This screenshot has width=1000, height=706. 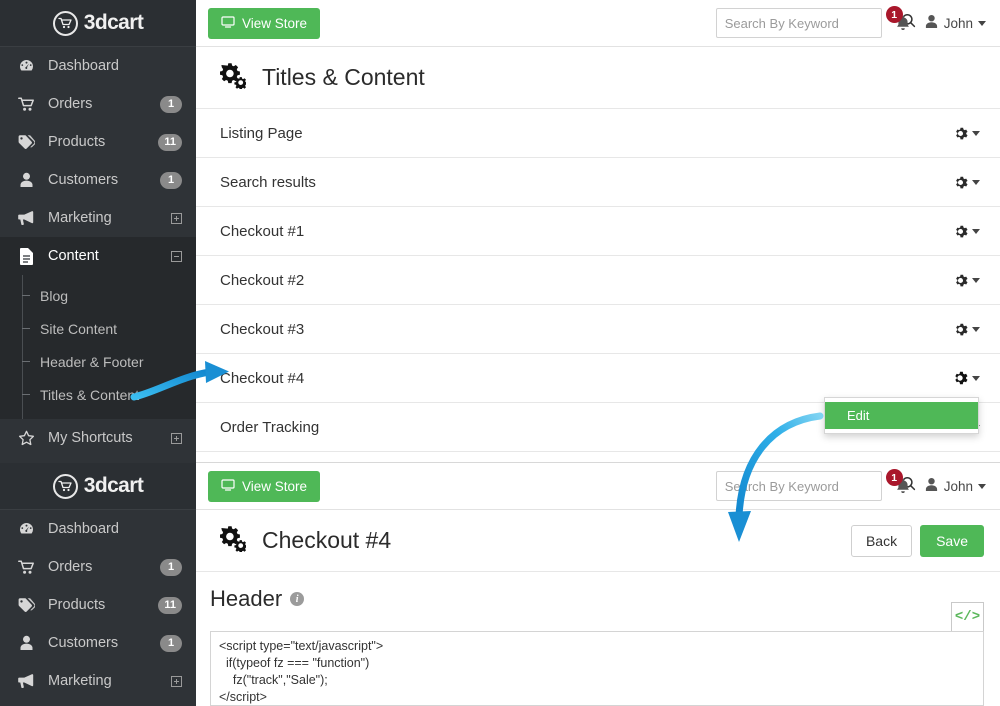 What do you see at coordinates (327, 540) in the screenshot?
I see `page-title-2: Checkout #4` at bounding box center [327, 540].